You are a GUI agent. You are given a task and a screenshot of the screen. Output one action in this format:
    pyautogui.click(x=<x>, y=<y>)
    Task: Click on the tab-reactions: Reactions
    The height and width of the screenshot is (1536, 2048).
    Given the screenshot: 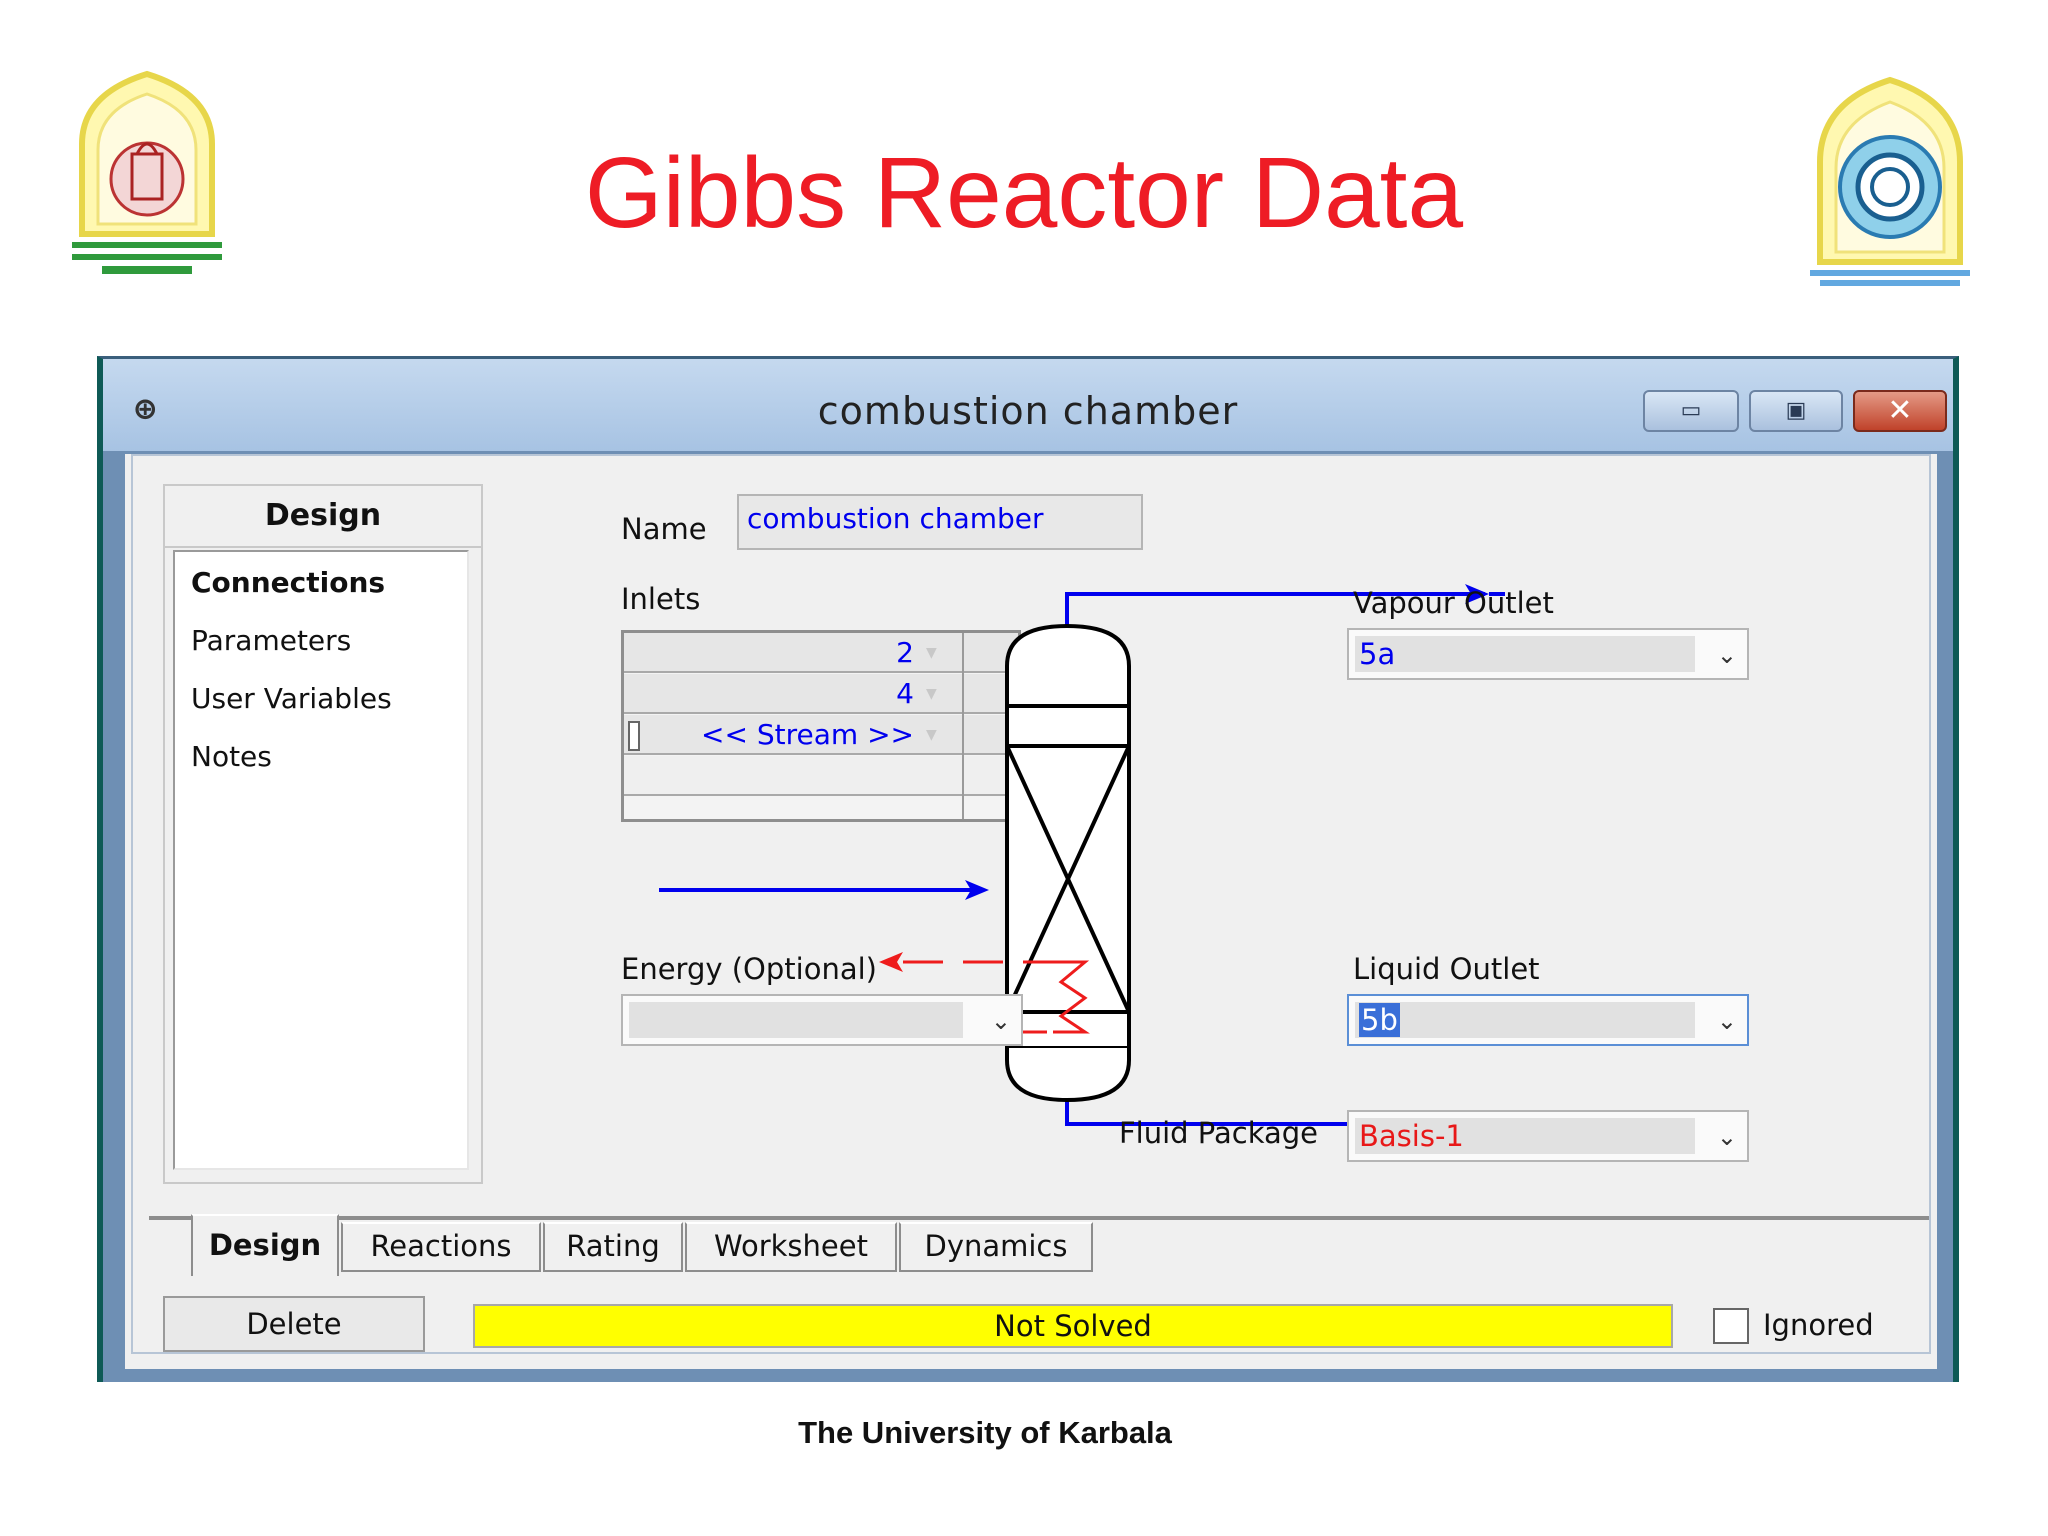 What is the action you would take?
    pyautogui.click(x=441, y=1247)
    